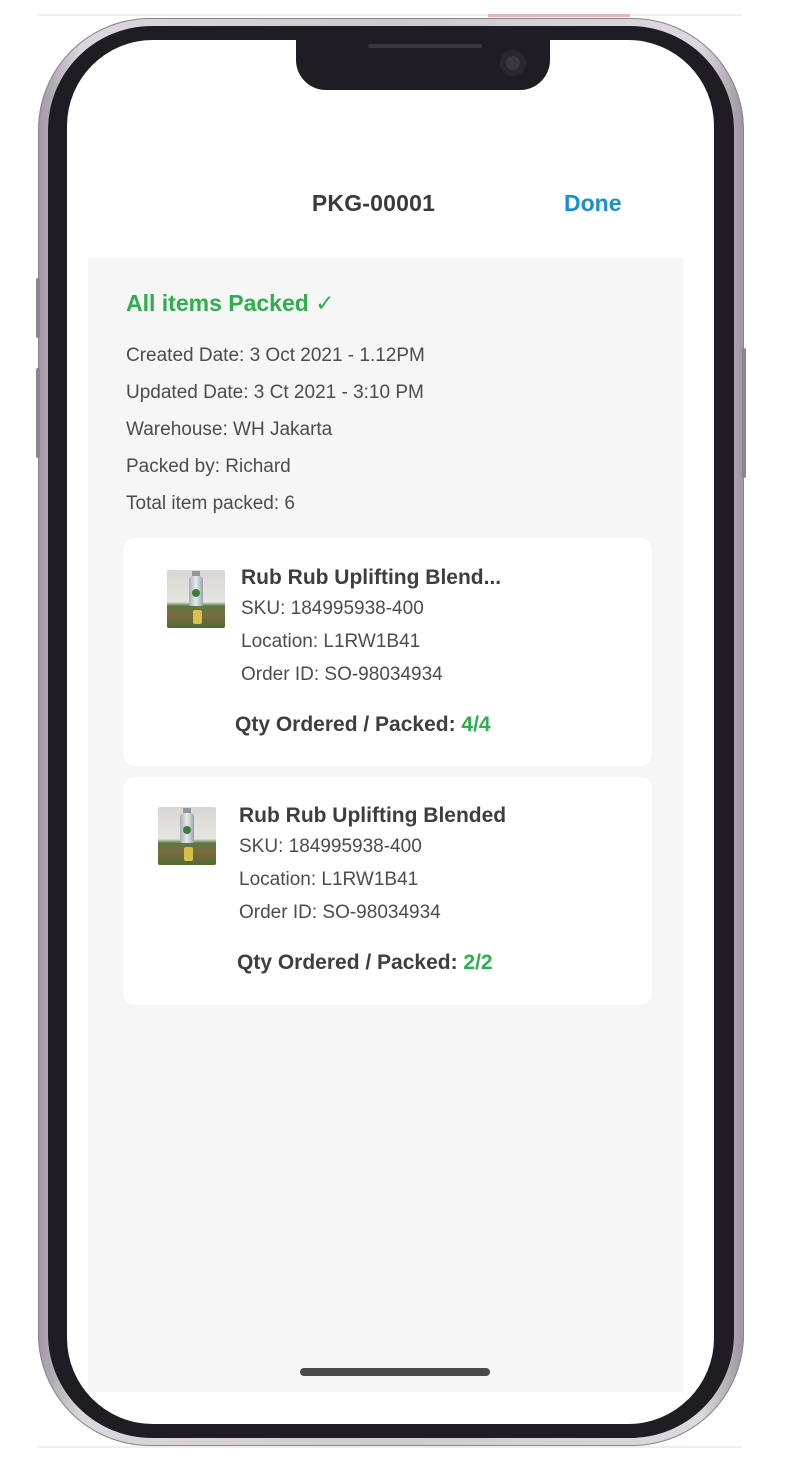  Describe the element at coordinates (390, 1447) in the screenshot. I see `bottom-divider` at that location.